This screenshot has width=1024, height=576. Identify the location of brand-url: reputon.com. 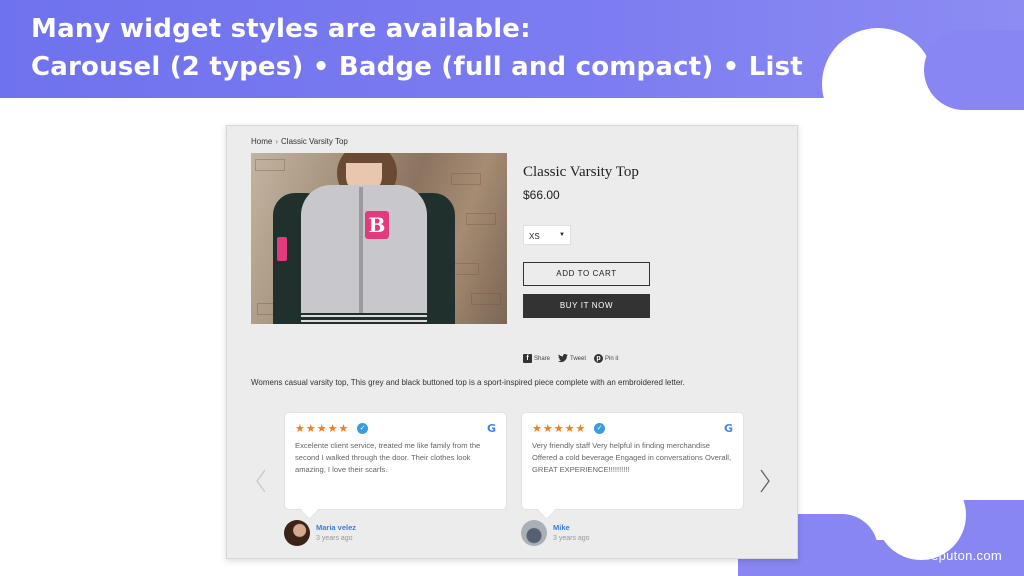
(964, 555).